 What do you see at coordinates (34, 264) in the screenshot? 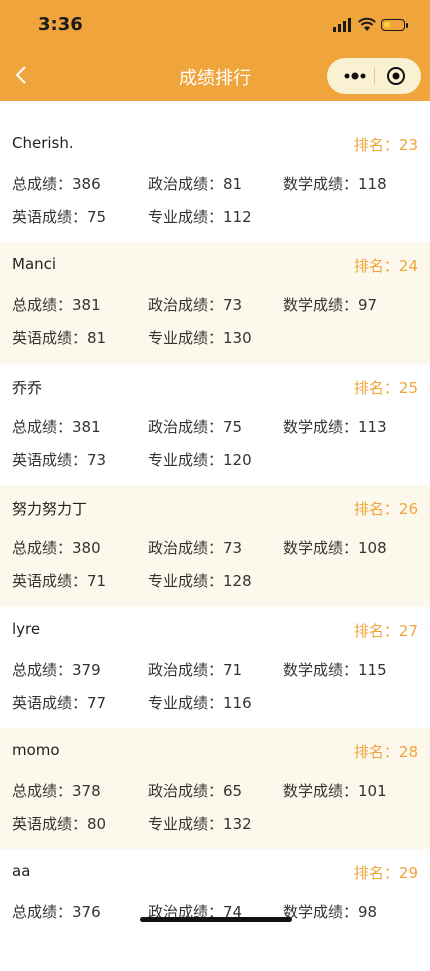
I see `student-name: Manci` at bounding box center [34, 264].